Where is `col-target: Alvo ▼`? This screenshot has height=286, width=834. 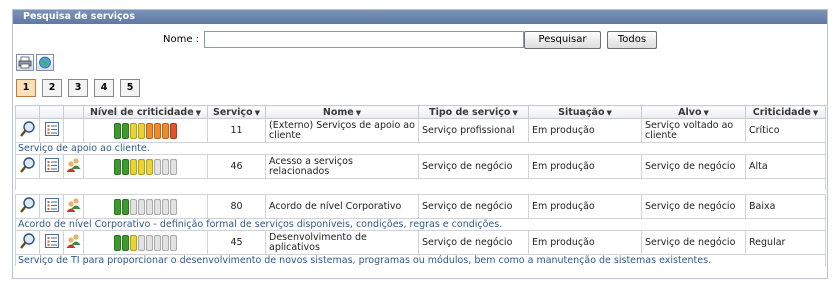 col-target: Alvo ▼ is located at coordinates (693, 112).